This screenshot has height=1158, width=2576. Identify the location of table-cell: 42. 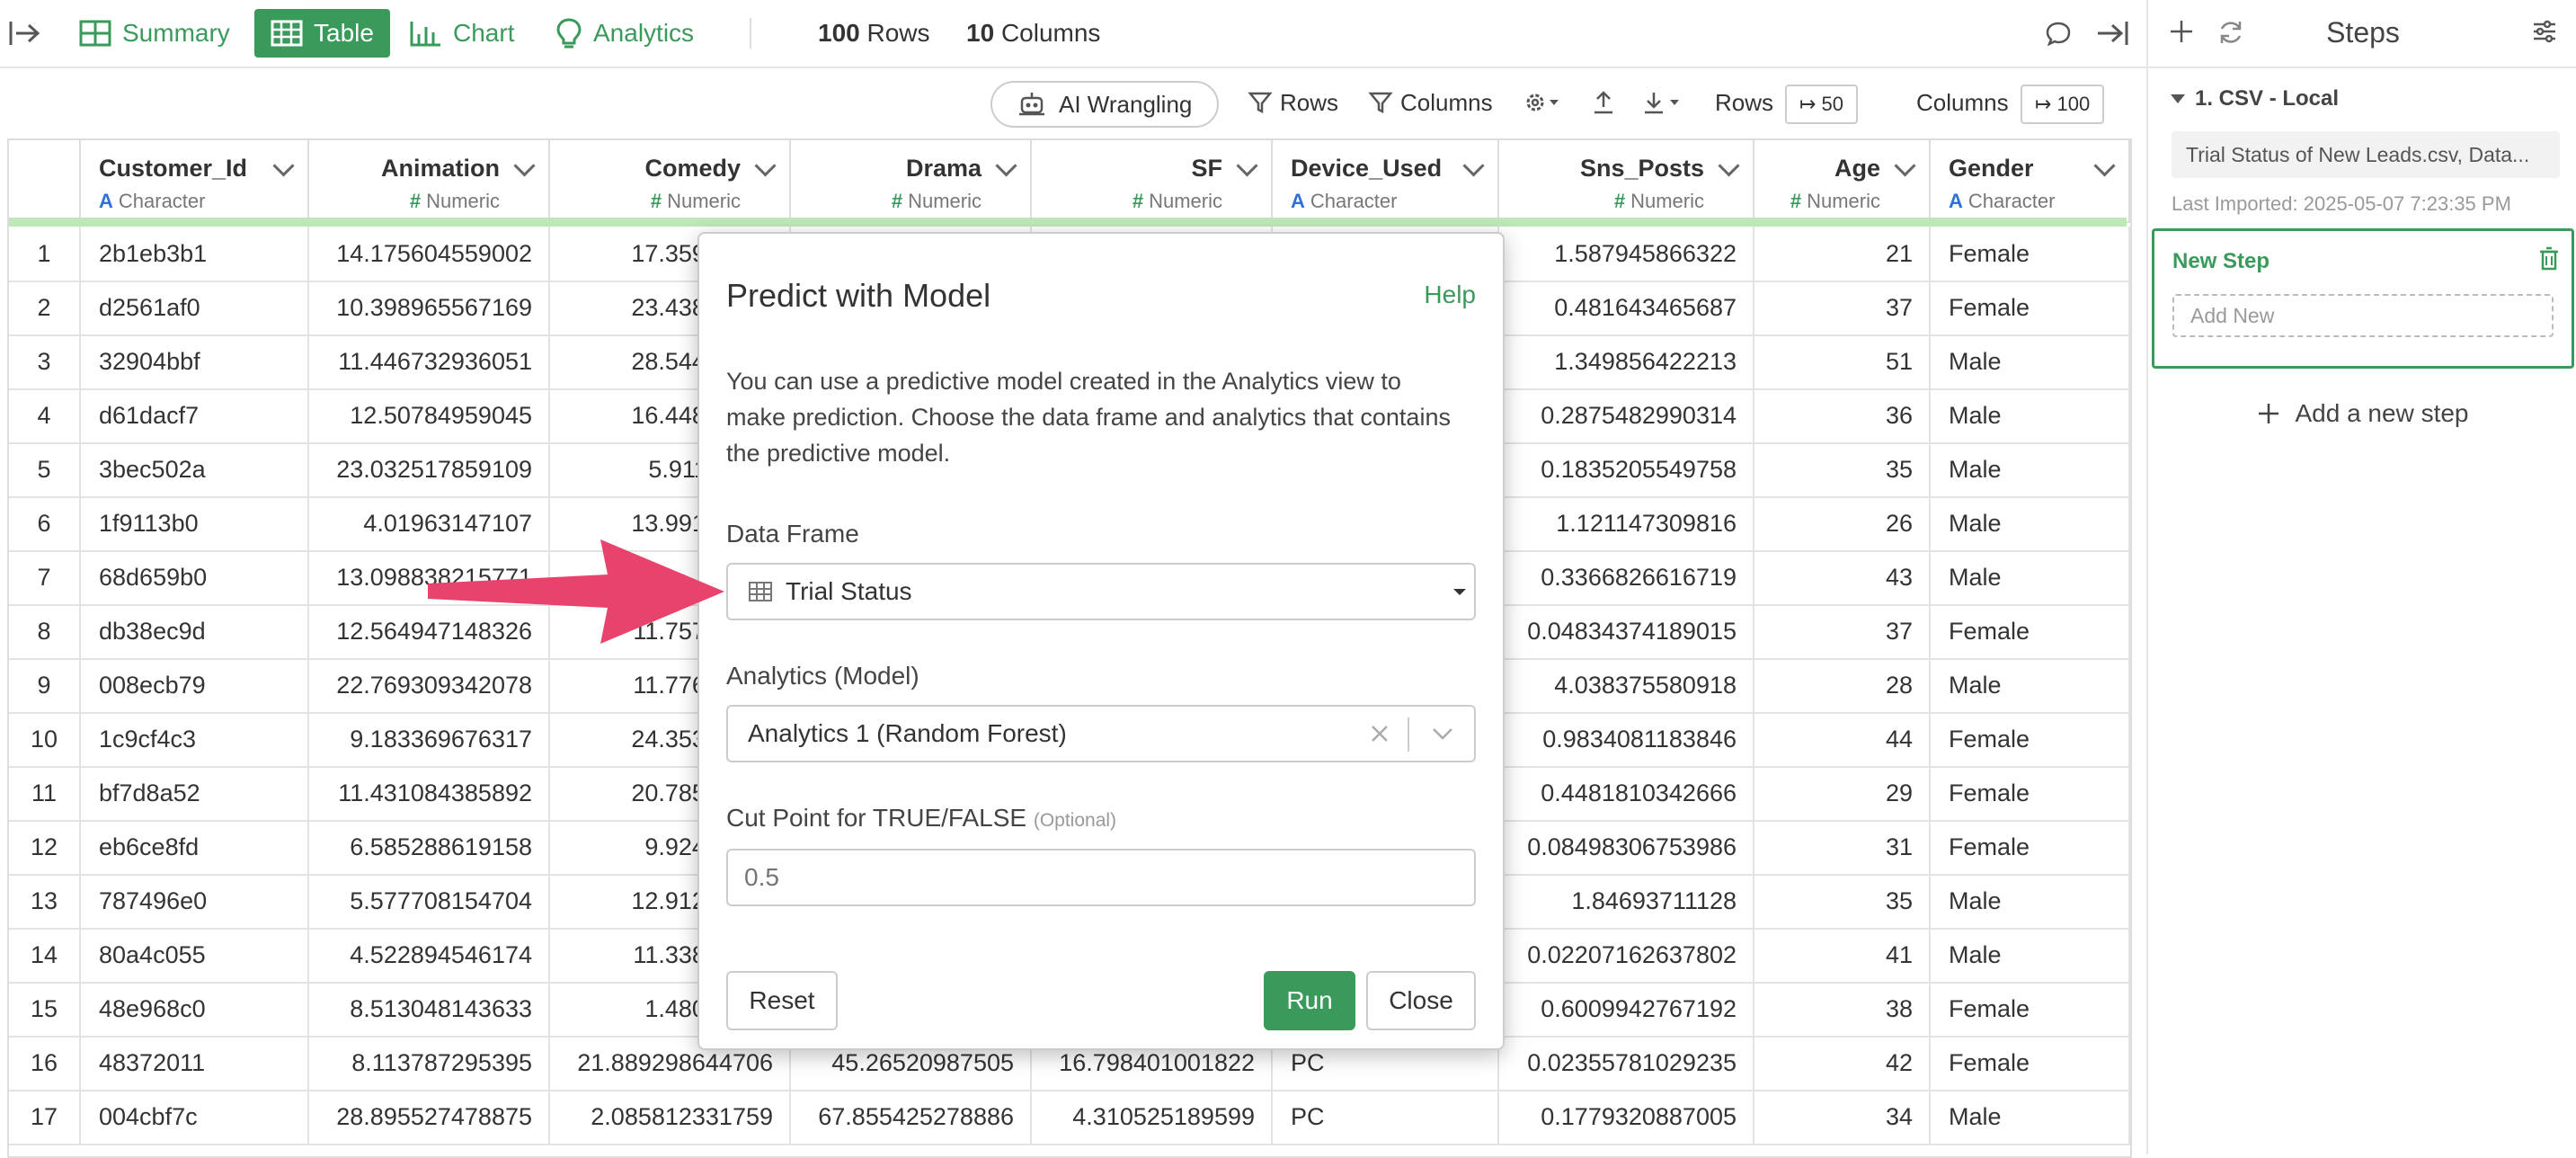
(1843, 1063).